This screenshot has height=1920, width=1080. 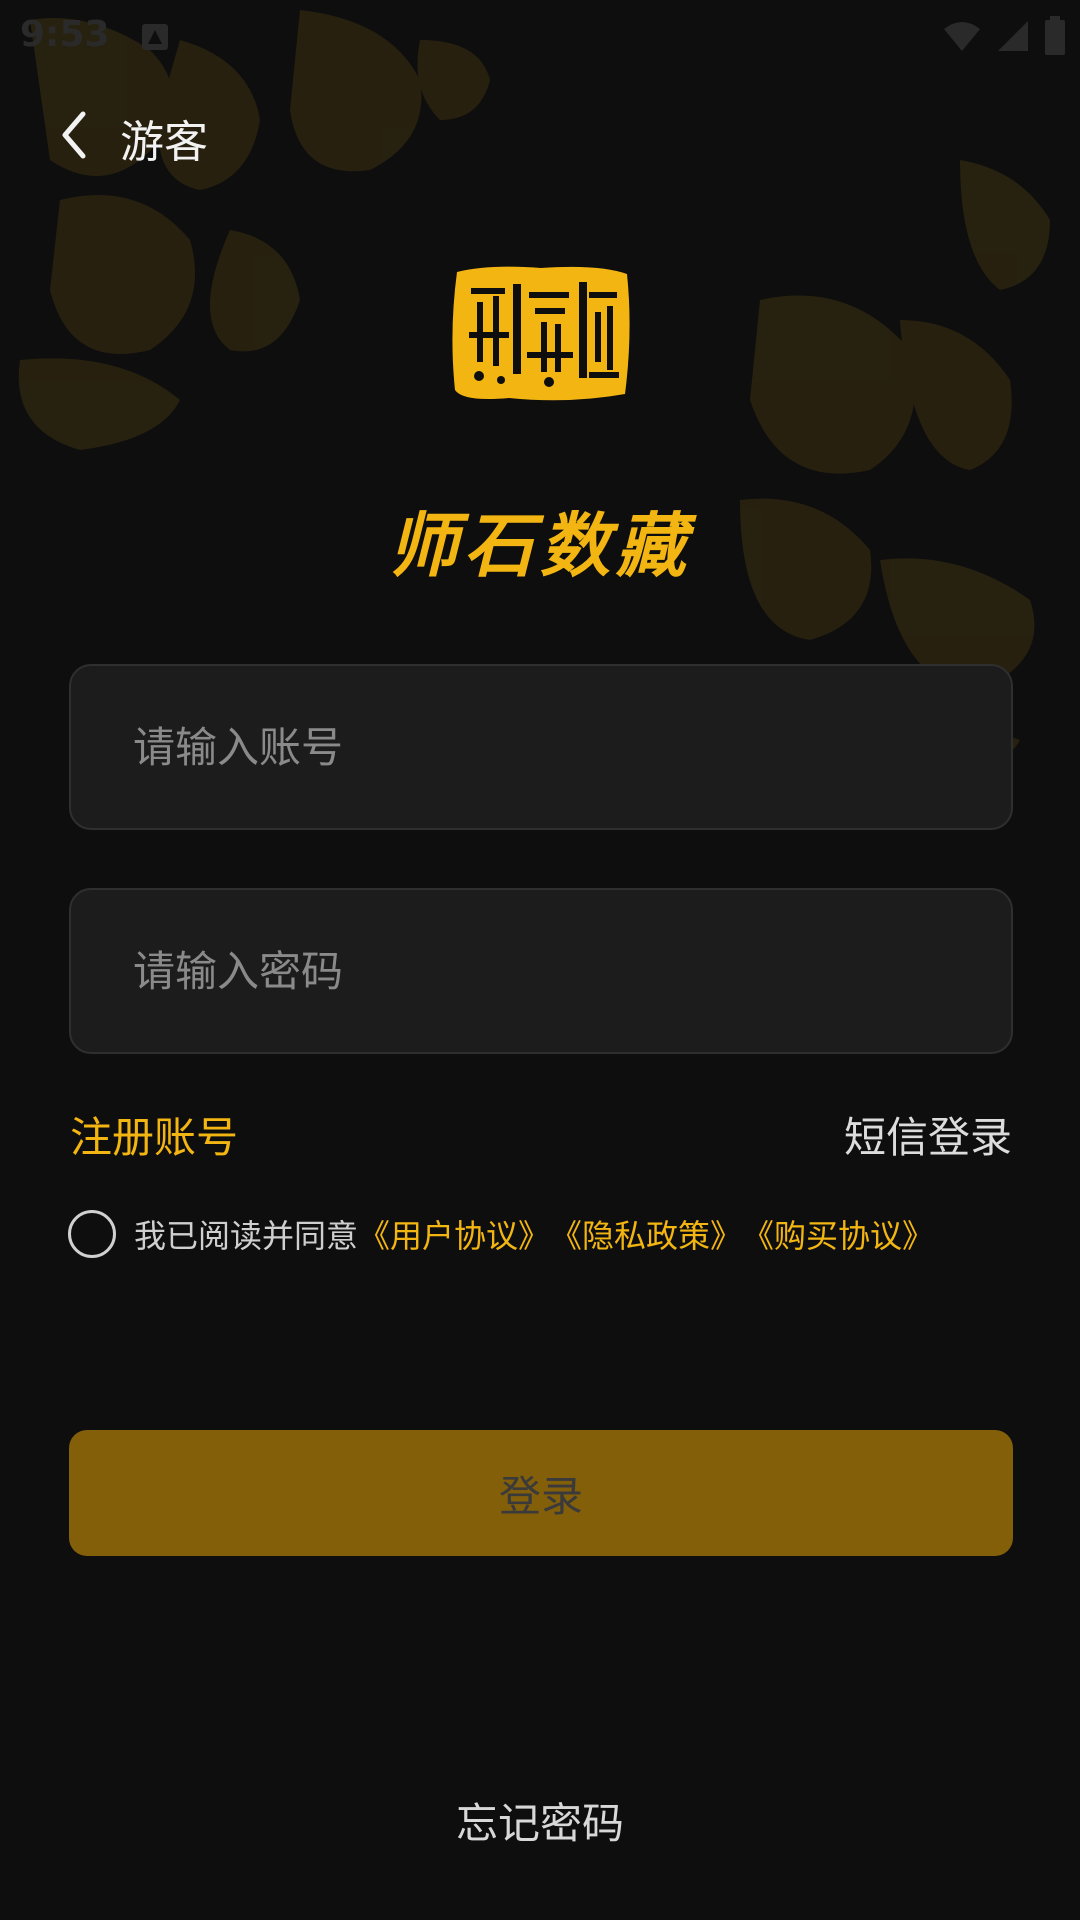 I want to click on agreement-row: 我已阅读并同意 《用户协议》 《隐私政策》 《购买协议》, so click(x=501, y=1234).